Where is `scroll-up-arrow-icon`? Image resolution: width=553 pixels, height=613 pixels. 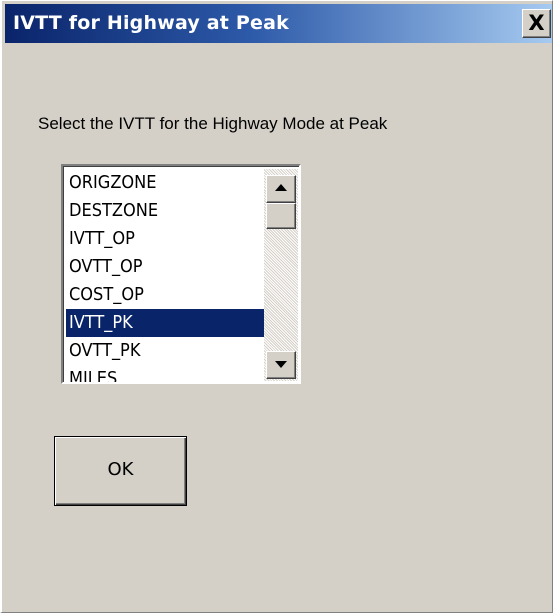
scroll-up-arrow-icon is located at coordinates (281, 187).